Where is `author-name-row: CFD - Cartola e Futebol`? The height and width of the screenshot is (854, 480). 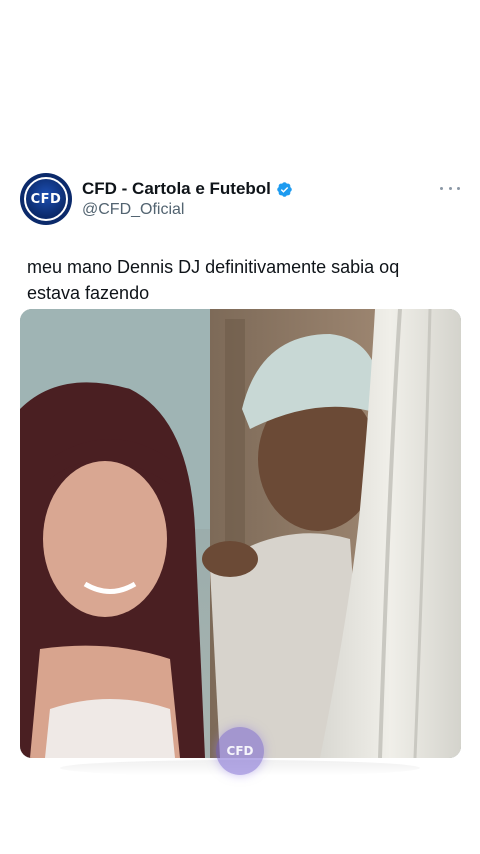
author-name-row: CFD - Cartola e Futebol is located at coordinates (187, 189).